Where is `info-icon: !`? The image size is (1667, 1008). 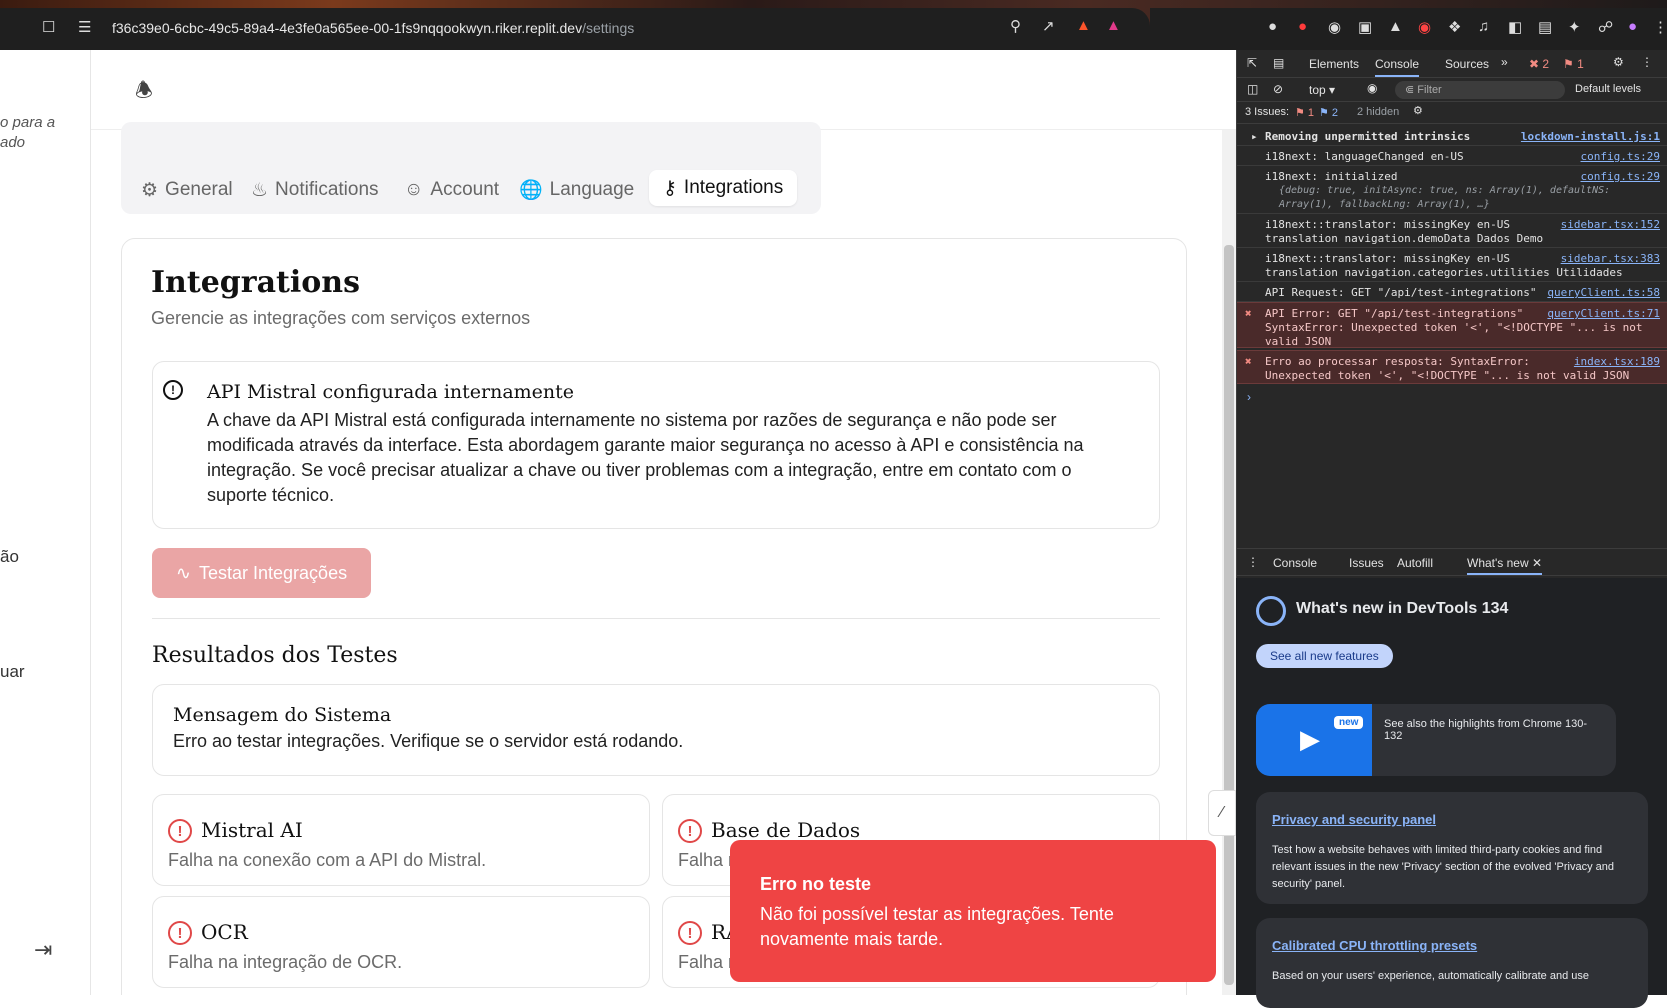
info-icon: ! is located at coordinates (173, 390).